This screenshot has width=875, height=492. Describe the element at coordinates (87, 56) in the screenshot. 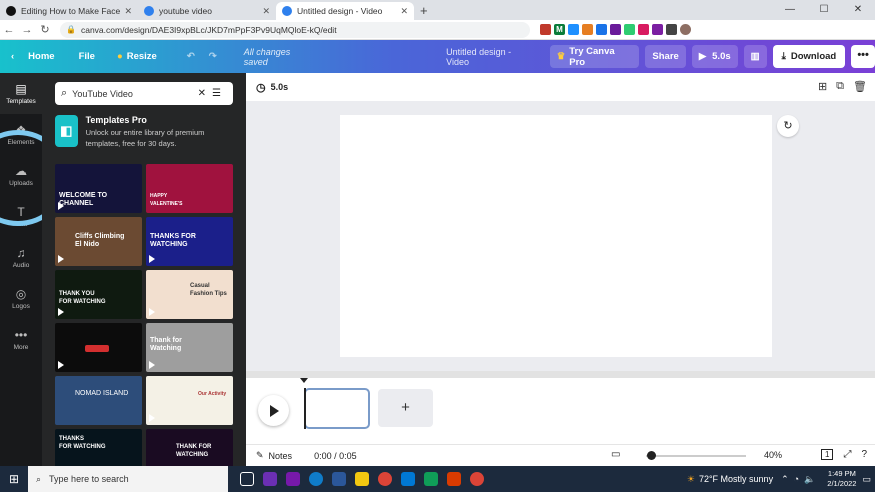

I see `file-button: File` at that location.